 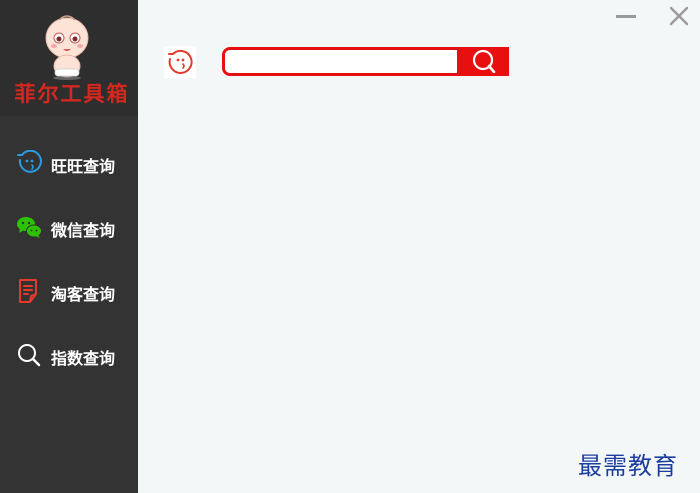 What do you see at coordinates (83, 230) in the screenshot?
I see `sidebar-item-label: 微信查询` at bounding box center [83, 230].